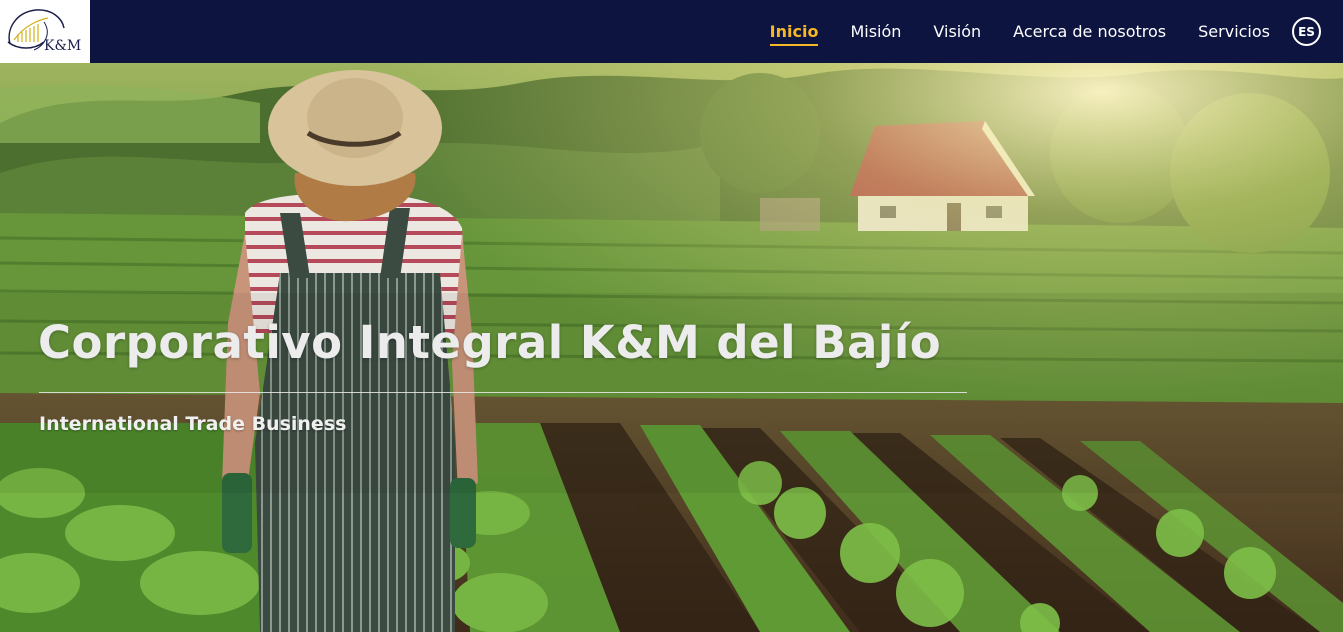 This screenshot has height=632, width=1343. Describe the element at coordinates (193, 424) in the screenshot. I see `hero-subtitle: International Trade Business` at that location.